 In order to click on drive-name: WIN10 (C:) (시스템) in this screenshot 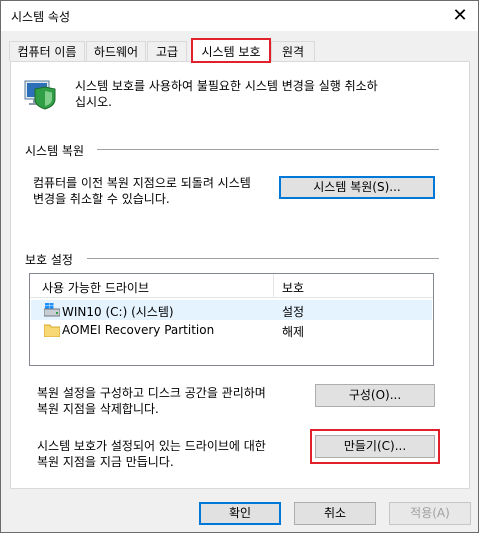, I will do `click(118, 312)`.